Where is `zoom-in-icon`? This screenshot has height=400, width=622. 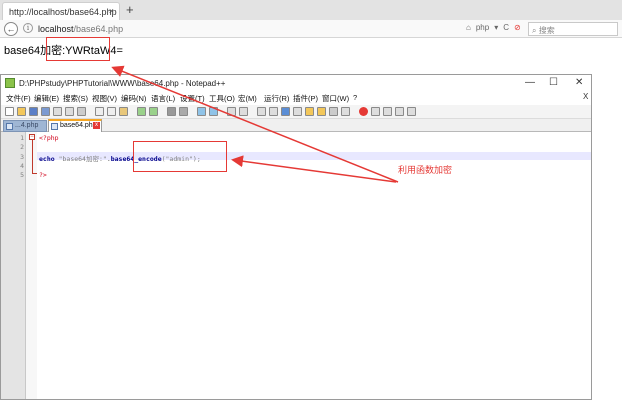 zoom-in-icon is located at coordinates (201, 111).